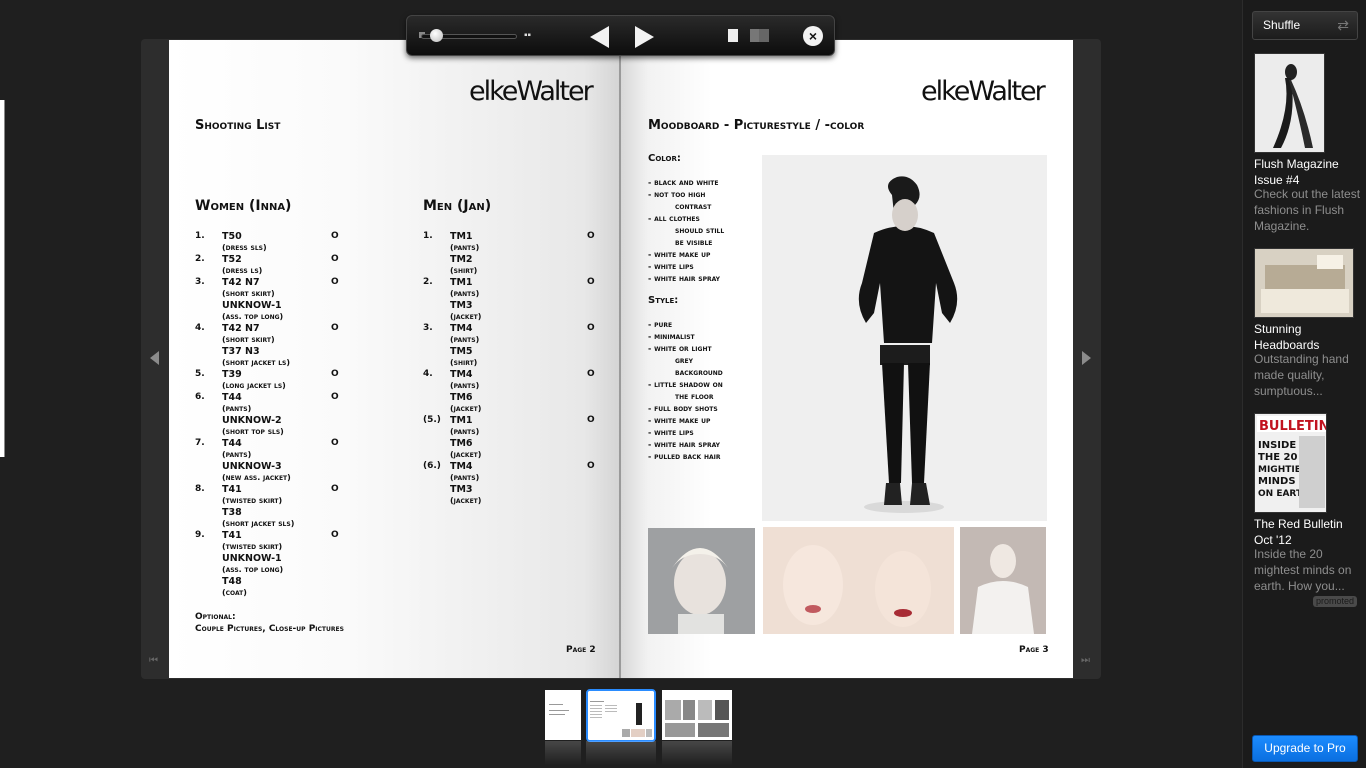 The width and height of the screenshot is (1366, 768). Describe the element at coordinates (200, 259) in the screenshot. I see `list-item-number: 2.` at that location.